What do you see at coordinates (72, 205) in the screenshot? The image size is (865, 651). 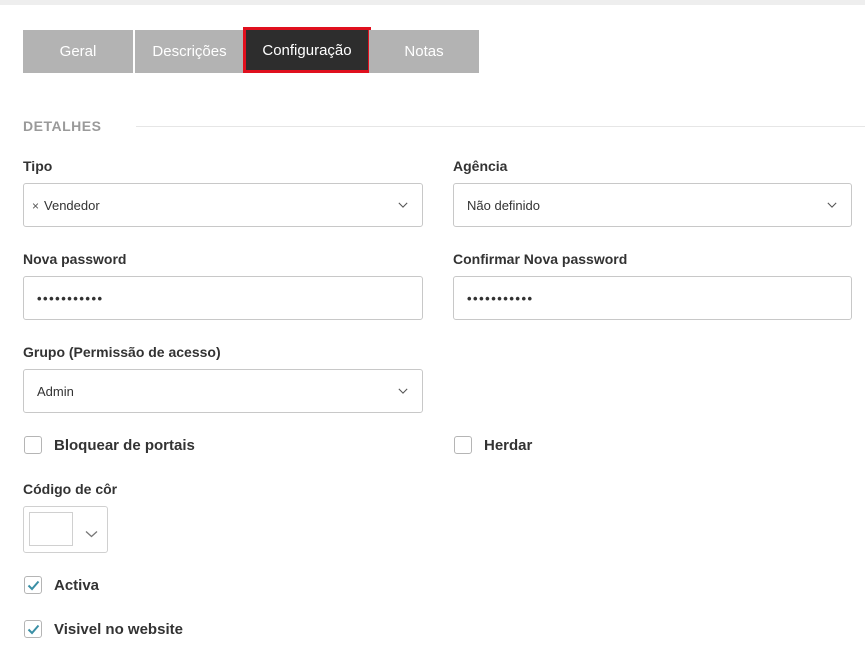 I see `tipo-value: Vendedor` at bounding box center [72, 205].